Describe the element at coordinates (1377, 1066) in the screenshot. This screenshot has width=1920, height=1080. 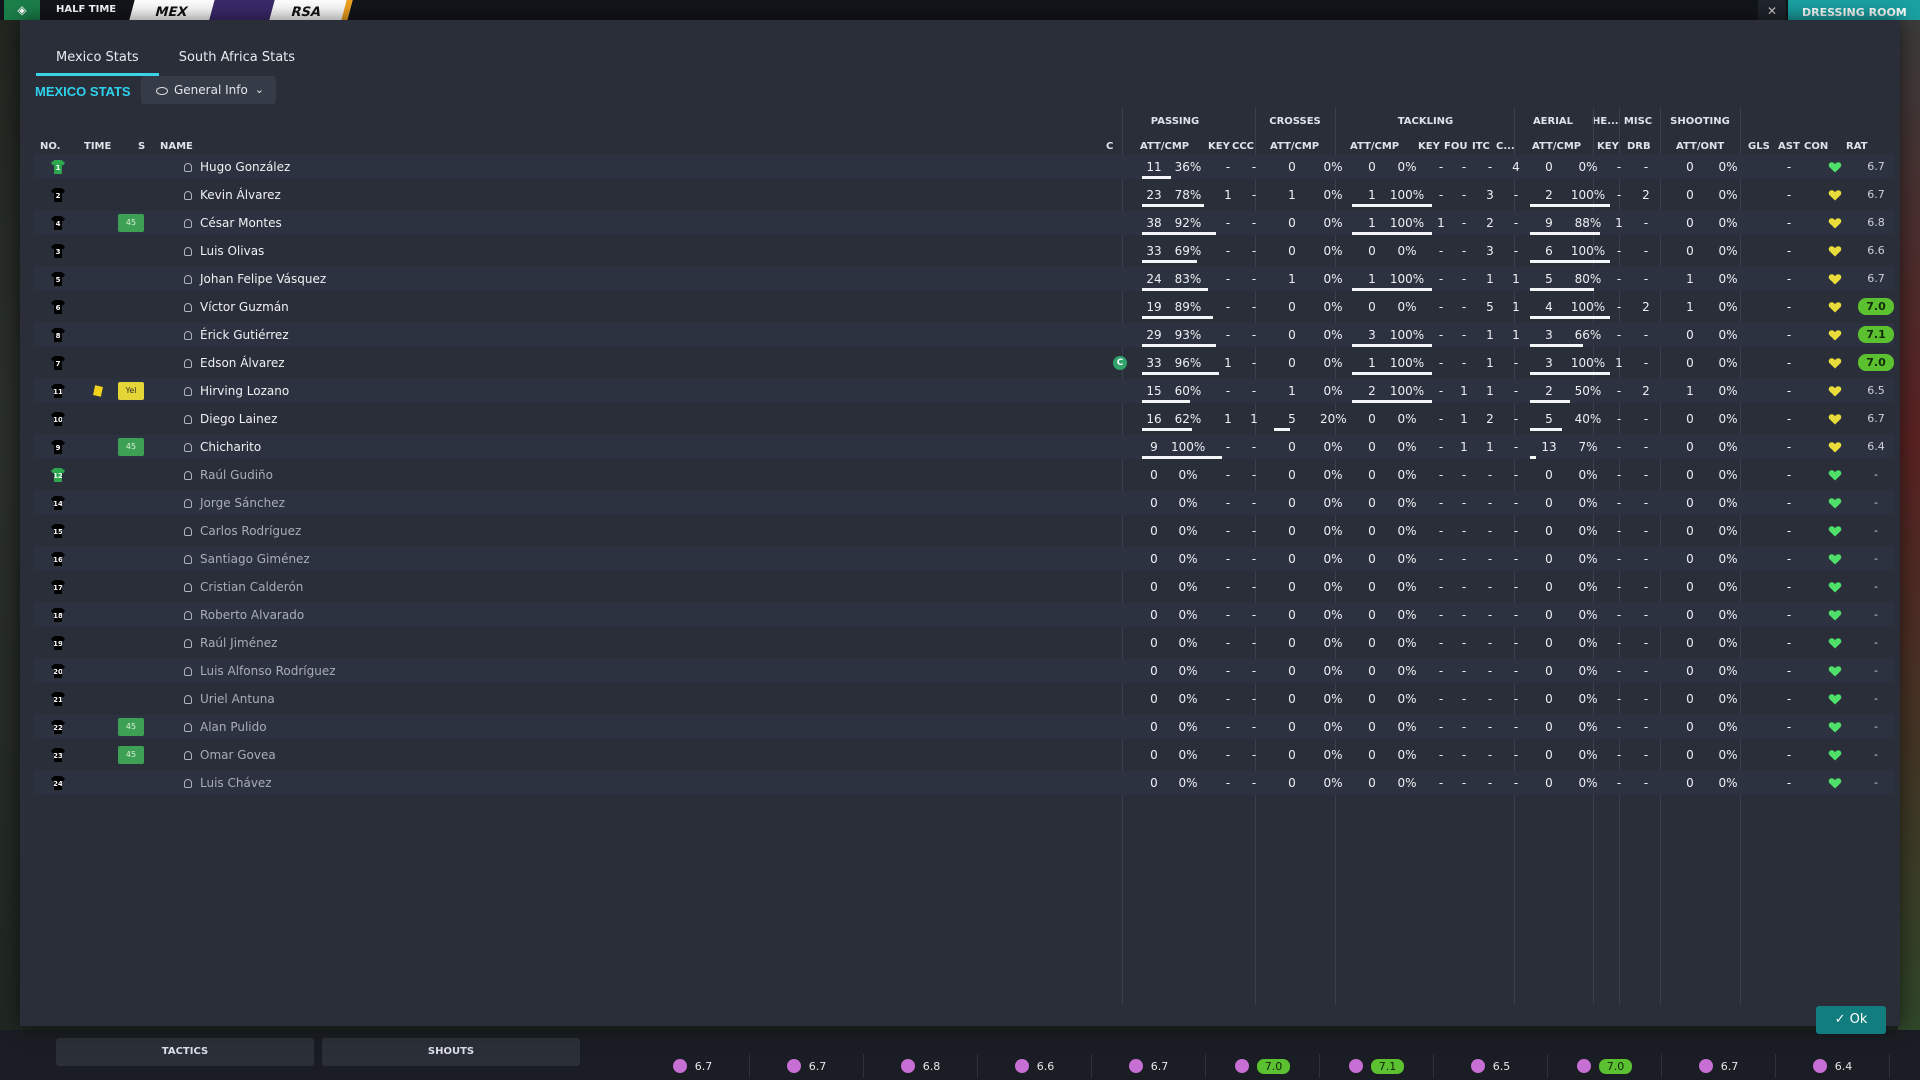
I see `bottom-player-rating: 7.1` at that location.